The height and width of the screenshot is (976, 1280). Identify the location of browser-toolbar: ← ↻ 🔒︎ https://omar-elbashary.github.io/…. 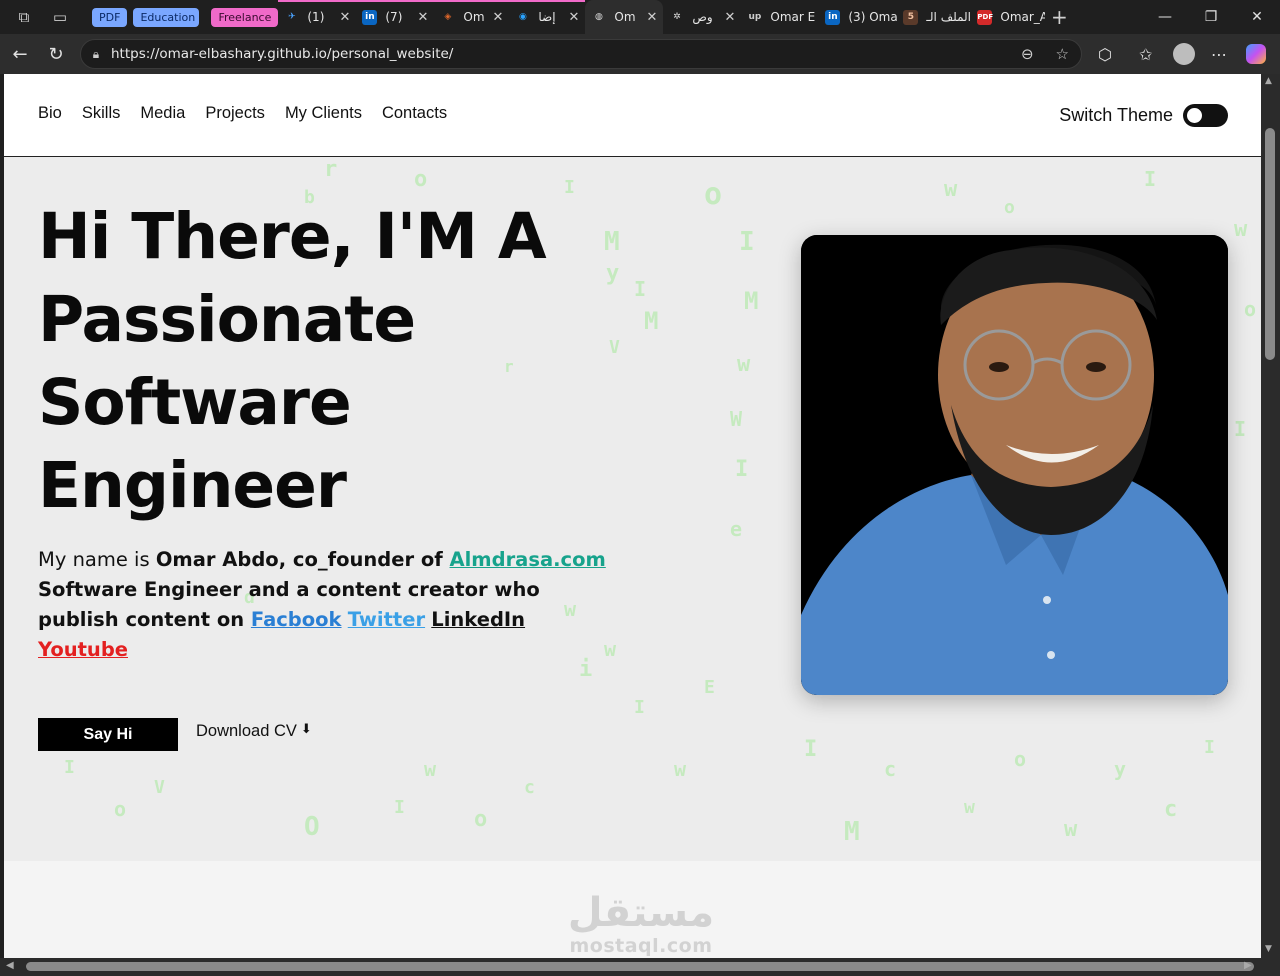
(640, 54).